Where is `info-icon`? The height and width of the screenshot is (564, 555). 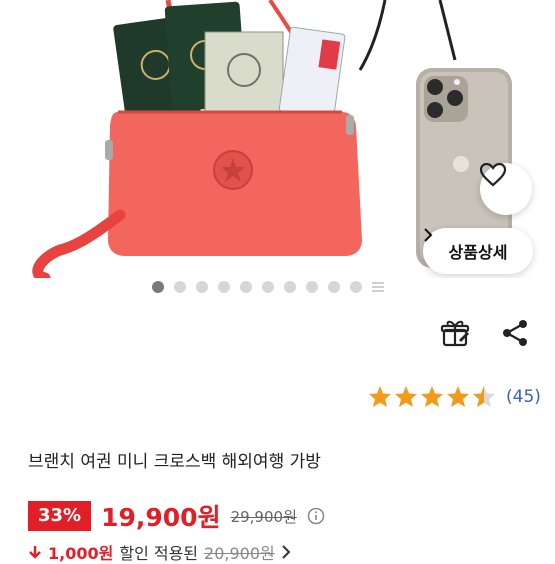 info-icon is located at coordinates (316, 516).